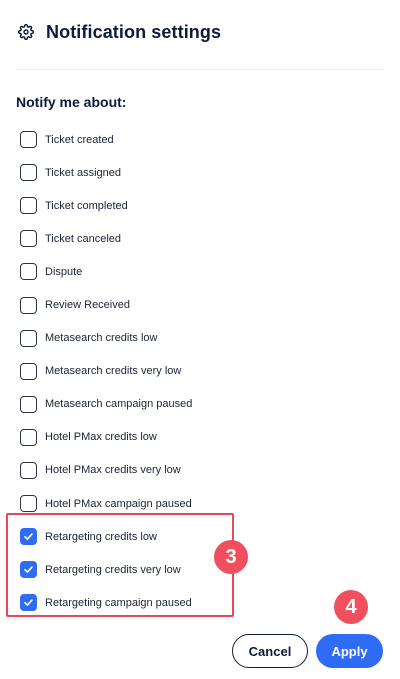 This screenshot has height=679, width=400. What do you see at coordinates (83, 238) in the screenshot?
I see `option-label: Ticket canceled` at bounding box center [83, 238].